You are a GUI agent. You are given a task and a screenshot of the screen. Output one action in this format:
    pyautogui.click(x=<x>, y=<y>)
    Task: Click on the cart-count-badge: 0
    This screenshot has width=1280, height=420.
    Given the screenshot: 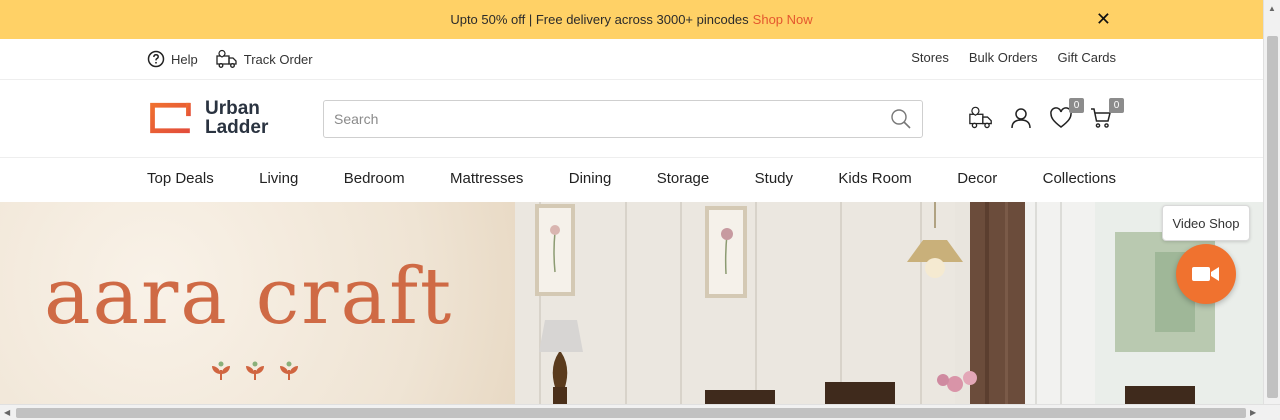 What is the action you would take?
    pyautogui.click(x=1116, y=105)
    